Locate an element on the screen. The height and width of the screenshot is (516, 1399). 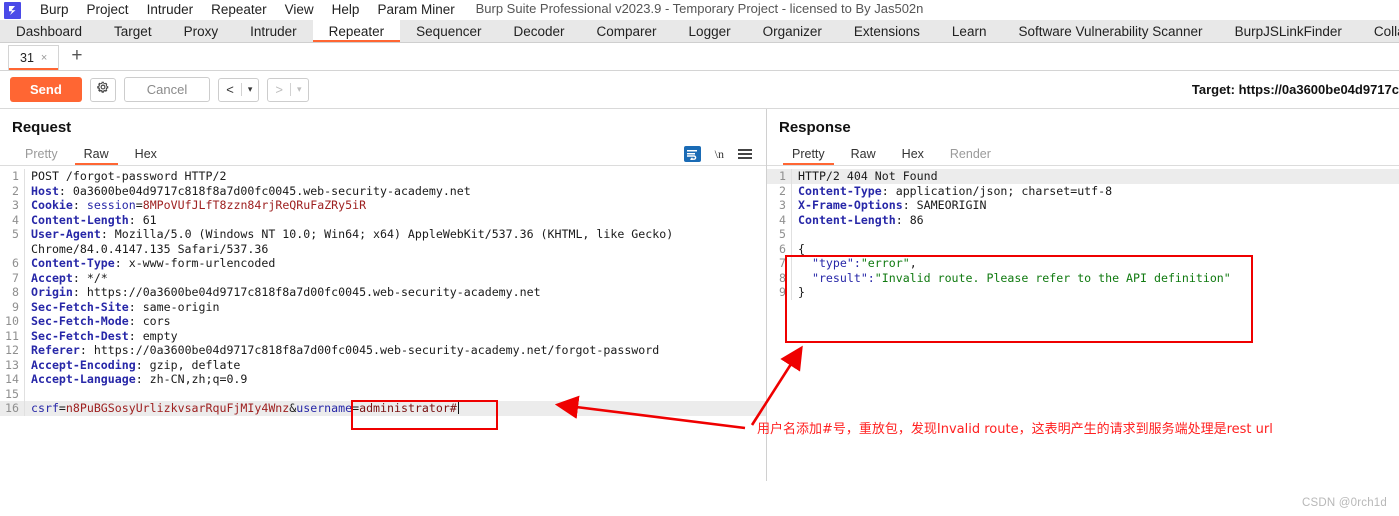
response-tab-raw: Raw is located at coordinates (863, 153).